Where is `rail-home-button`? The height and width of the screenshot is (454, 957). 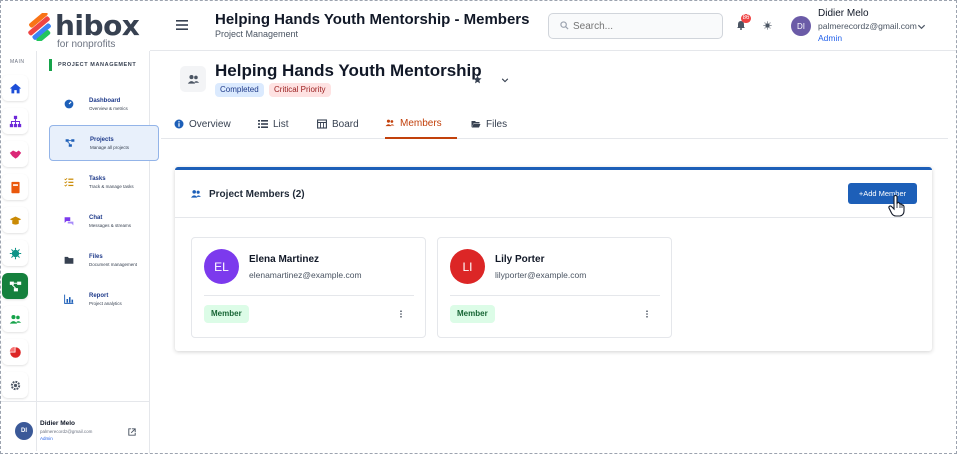 rail-home-button is located at coordinates (15, 88).